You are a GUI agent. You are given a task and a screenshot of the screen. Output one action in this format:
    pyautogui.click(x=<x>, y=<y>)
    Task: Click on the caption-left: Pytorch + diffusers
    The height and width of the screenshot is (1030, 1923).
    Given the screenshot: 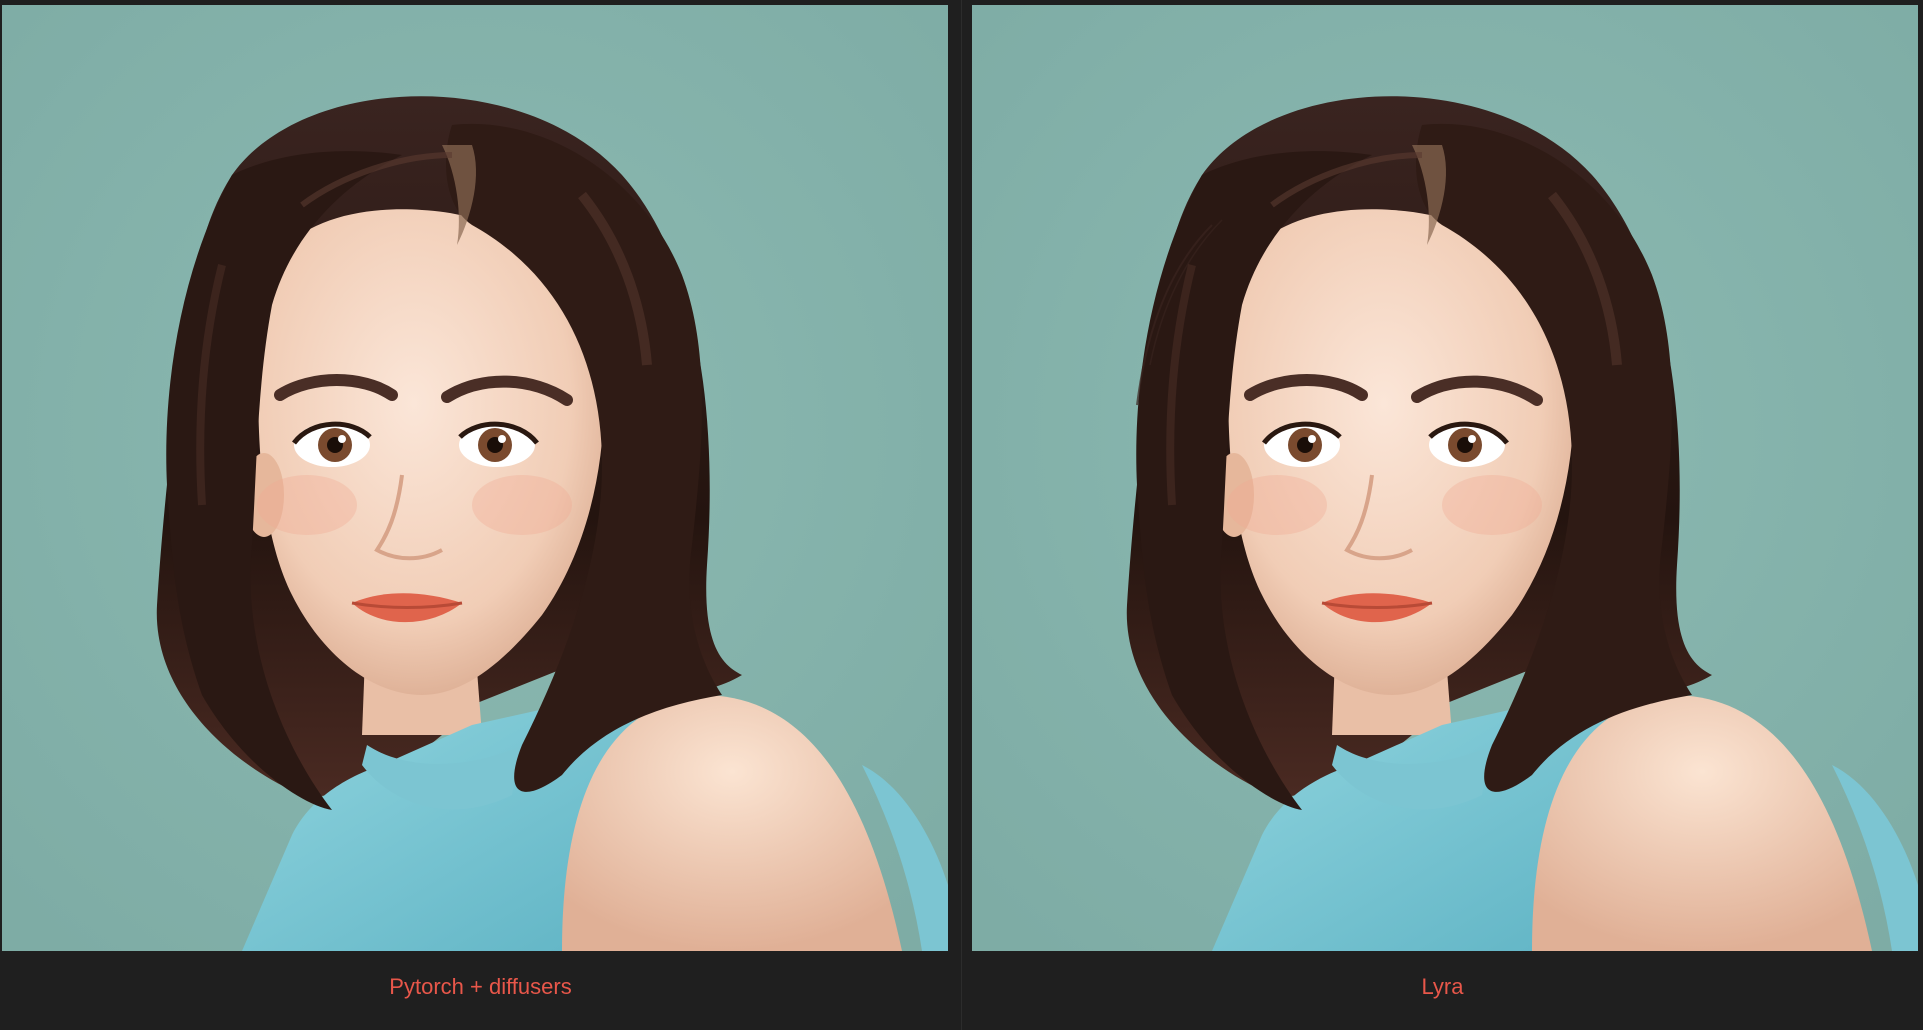 What is the action you would take?
    pyautogui.click(x=480, y=986)
    